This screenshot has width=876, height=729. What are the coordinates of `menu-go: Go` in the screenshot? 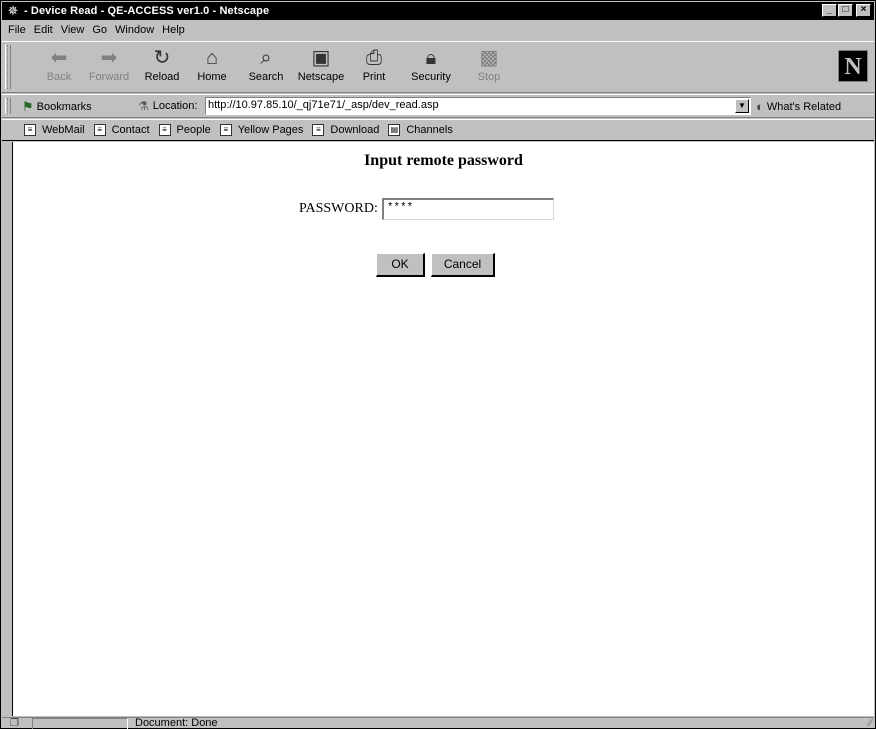 It's located at (101, 30).